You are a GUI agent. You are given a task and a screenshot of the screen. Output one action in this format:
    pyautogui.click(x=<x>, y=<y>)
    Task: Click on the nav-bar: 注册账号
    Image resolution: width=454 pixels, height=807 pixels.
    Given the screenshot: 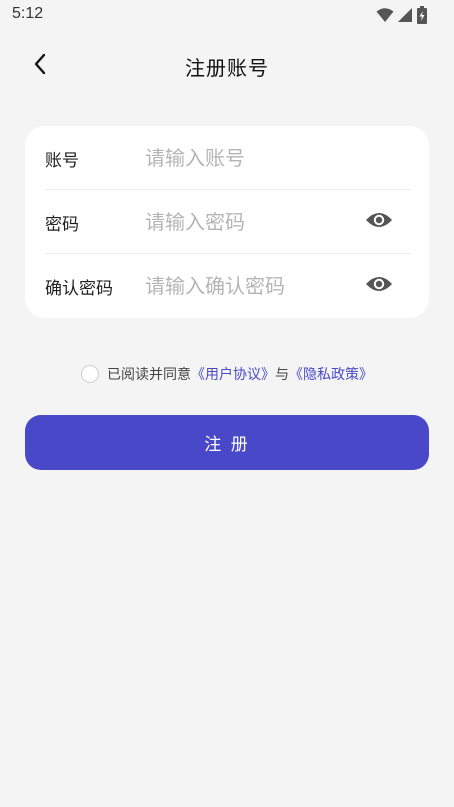 What is the action you would take?
    pyautogui.click(x=227, y=66)
    